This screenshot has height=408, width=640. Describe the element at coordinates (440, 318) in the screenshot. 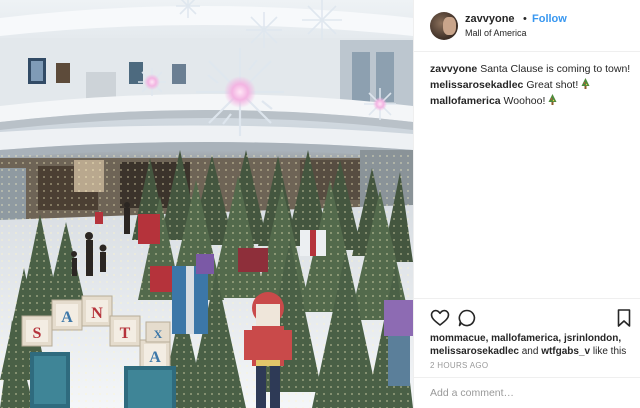

I see `heart-icon` at that location.